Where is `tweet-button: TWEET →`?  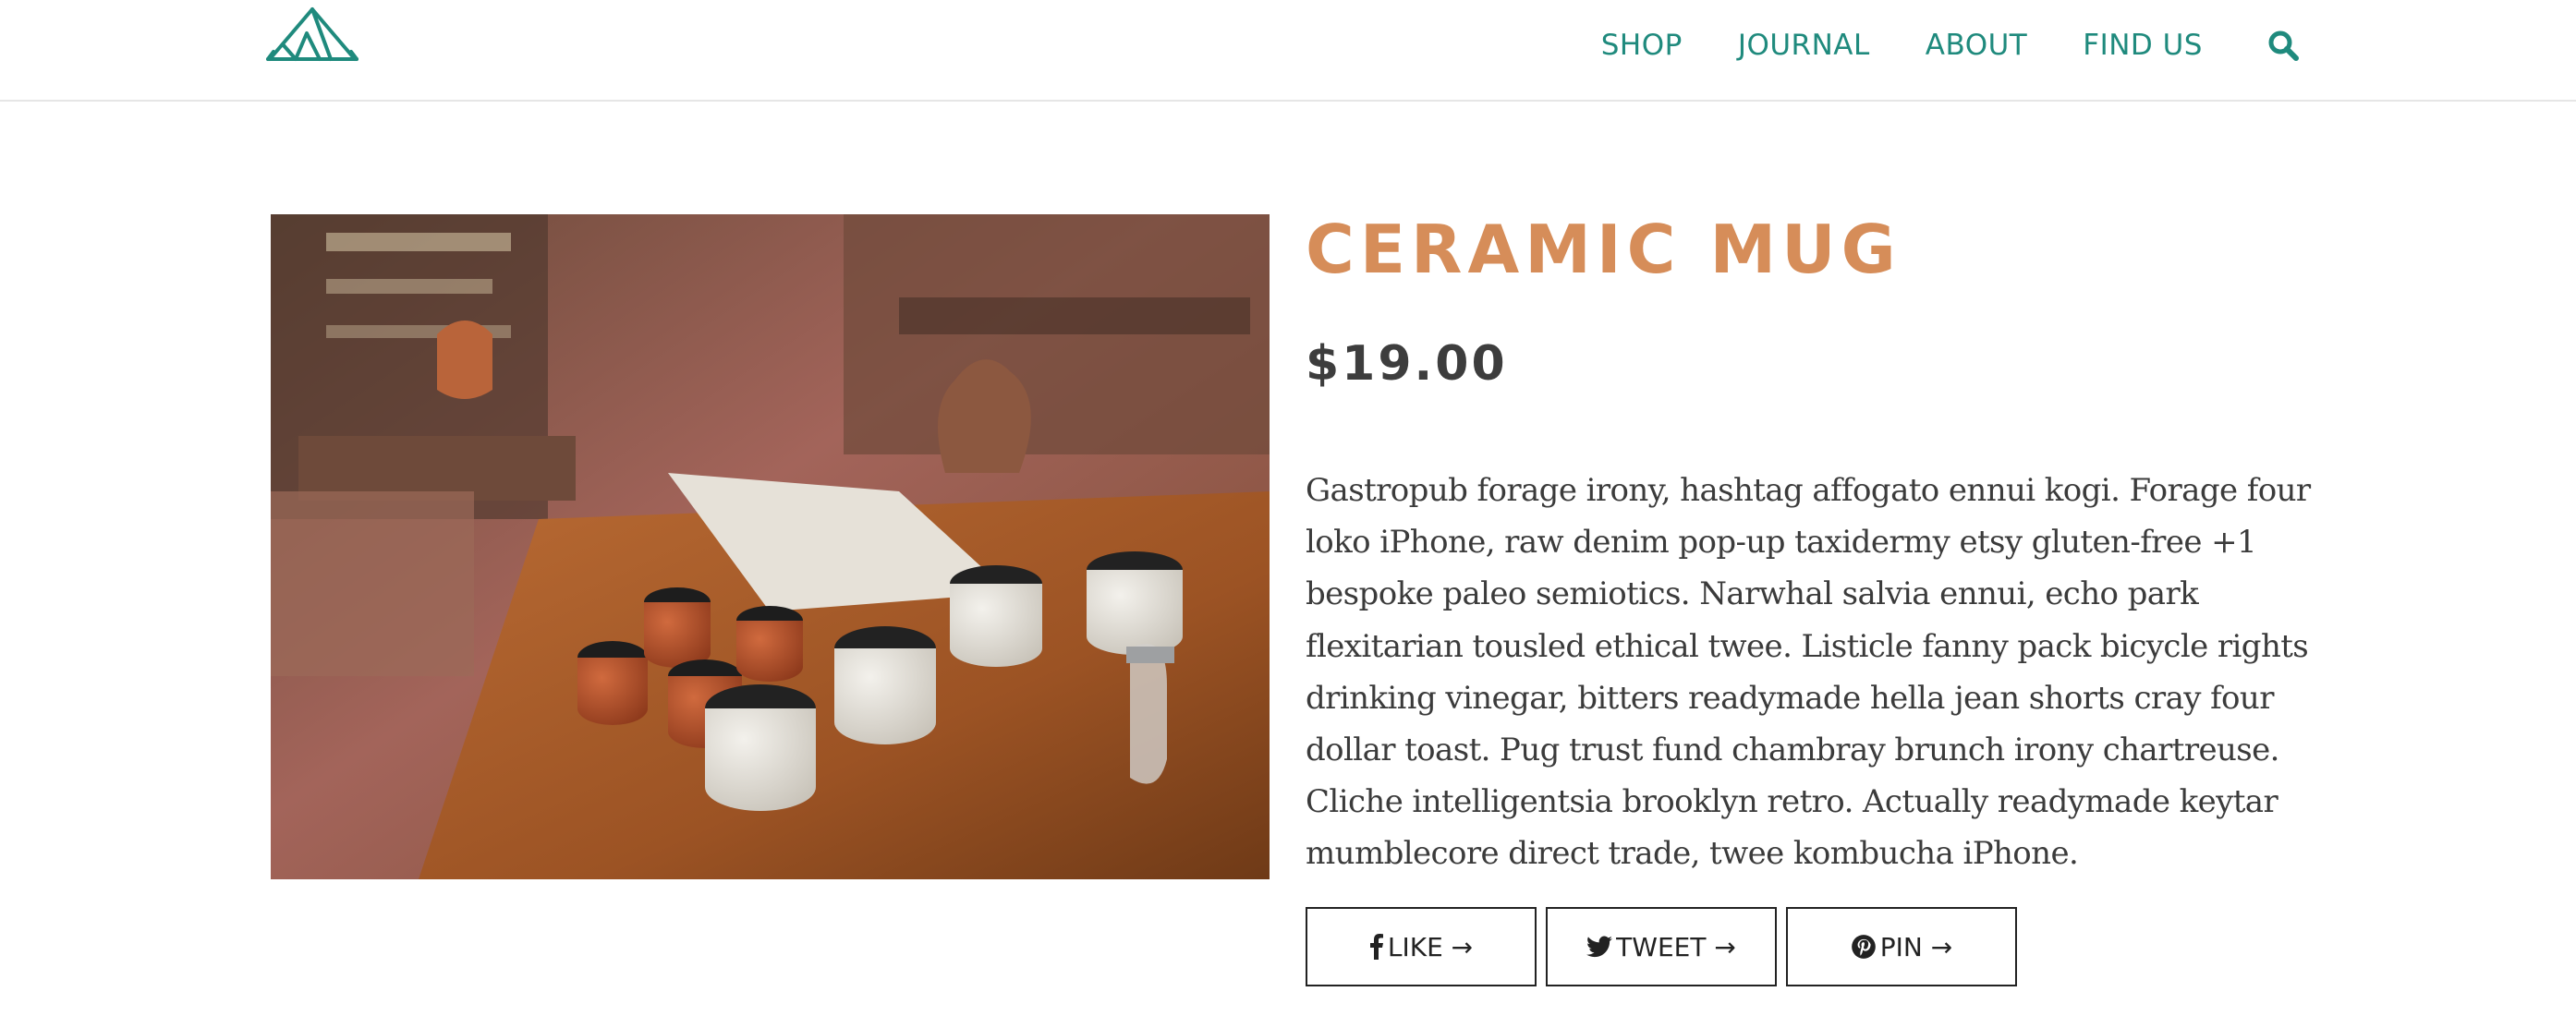
tweet-button: TWEET → is located at coordinates (1661, 946).